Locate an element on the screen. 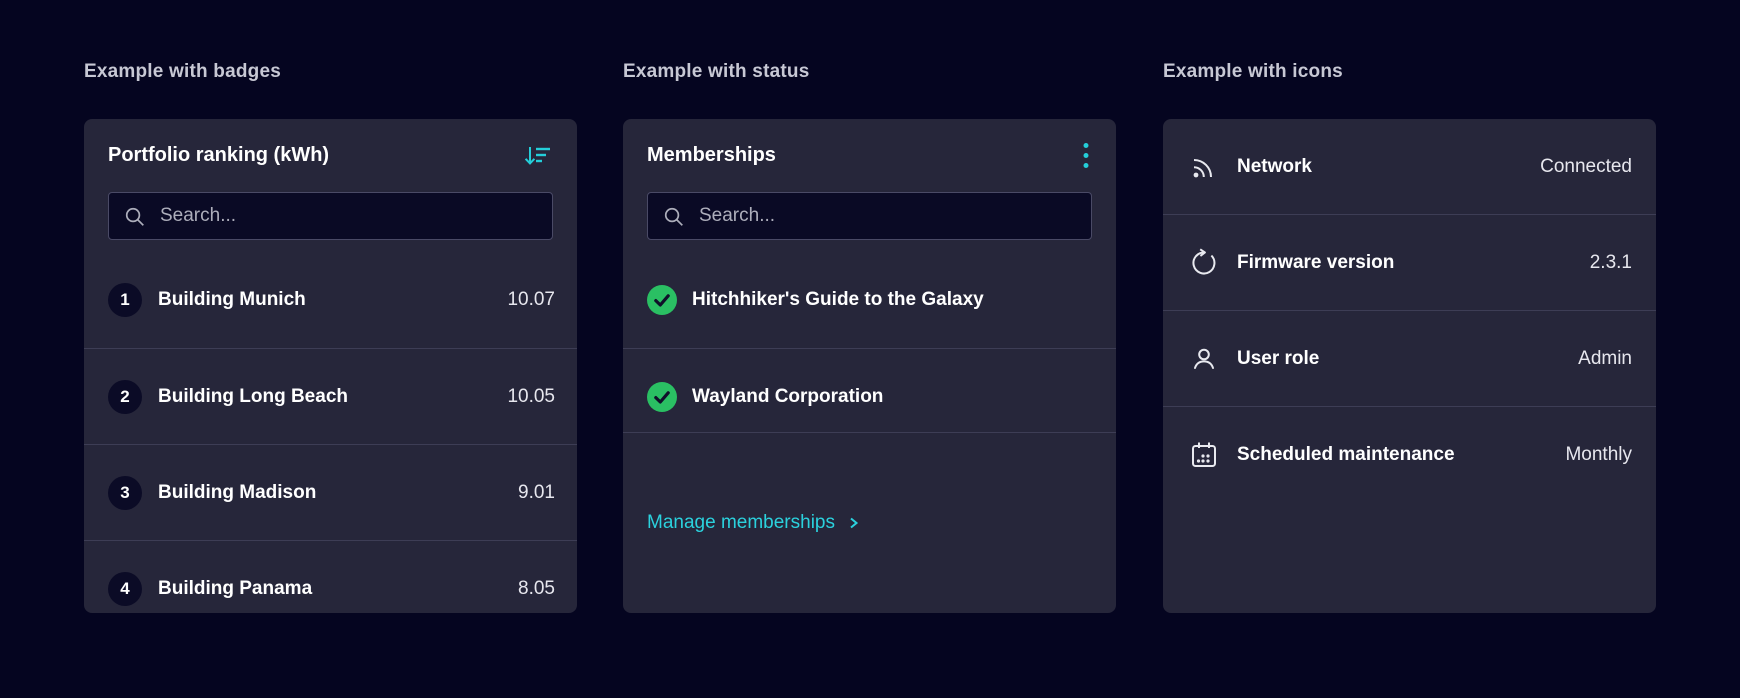 Image resolution: width=1740 pixels, height=698 pixels. device-label: Scheduled maintenance is located at coordinates (1346, 454).